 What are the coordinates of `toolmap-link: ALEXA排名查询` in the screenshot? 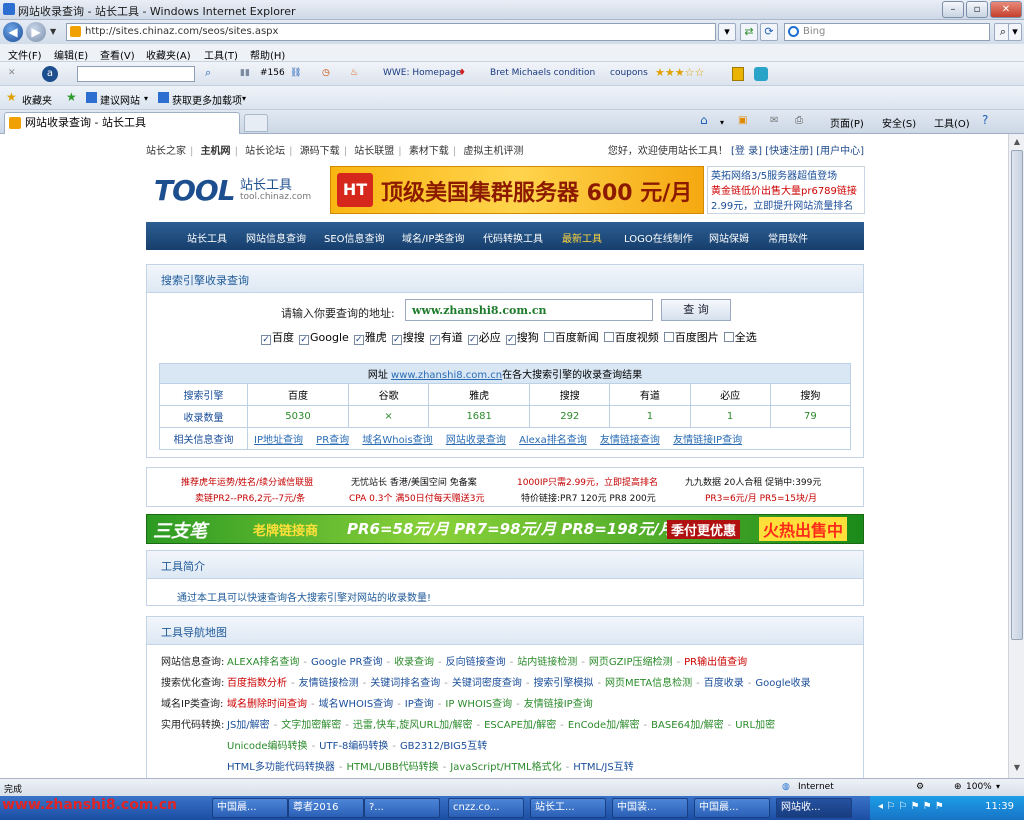 It's located at (263, 662).